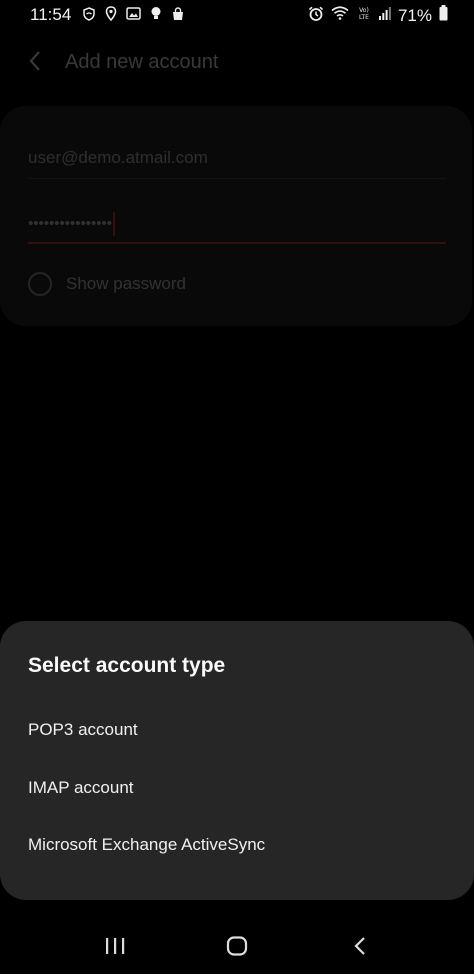 This screenshot has width=474, height=974. Describe the element at coordinates (114, 224) in the screenshot. I see `text-cursor` at that location.